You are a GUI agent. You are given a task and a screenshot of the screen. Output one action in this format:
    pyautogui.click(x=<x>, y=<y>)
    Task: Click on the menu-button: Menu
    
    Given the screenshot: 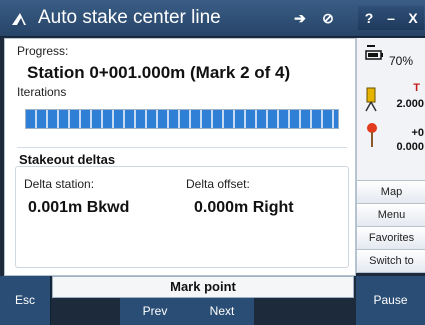 What is the action you would take?
    pyautogui.click(x=390, y=215)
    